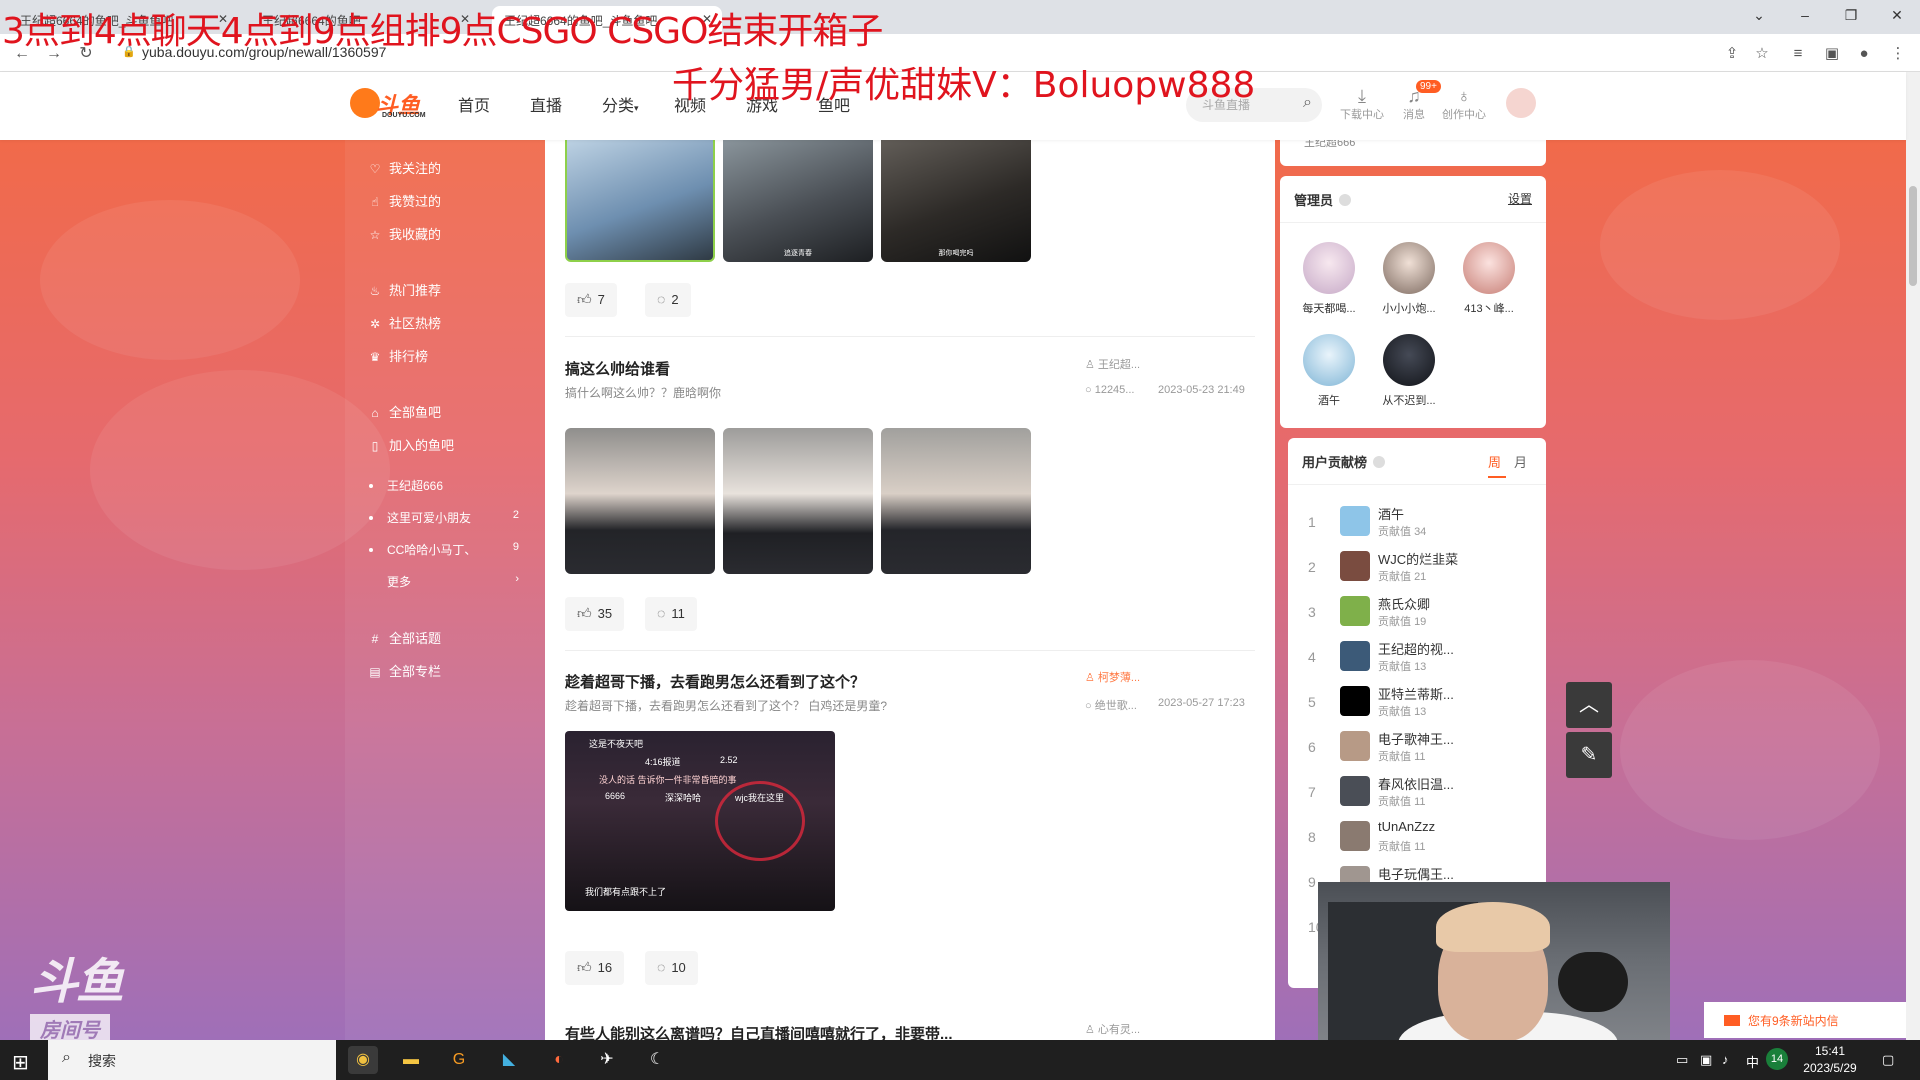 The image size is (1920, 1080). I want to click on comment-button: ◌ 2, so click(668, 300).